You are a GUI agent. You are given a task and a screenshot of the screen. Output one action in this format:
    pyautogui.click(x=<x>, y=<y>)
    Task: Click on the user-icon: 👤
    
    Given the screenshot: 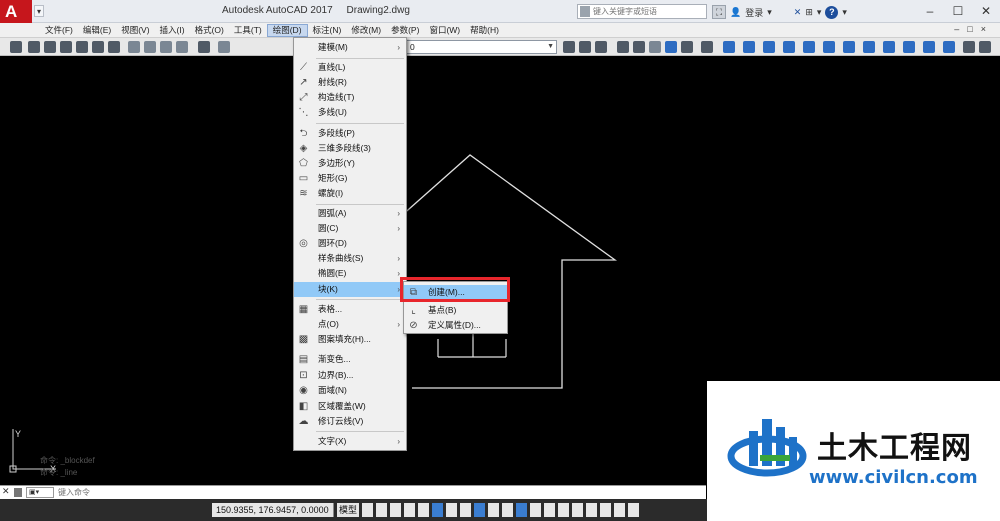 What is the action you would take?
    pyautogui.click(x=735, y=12)
    